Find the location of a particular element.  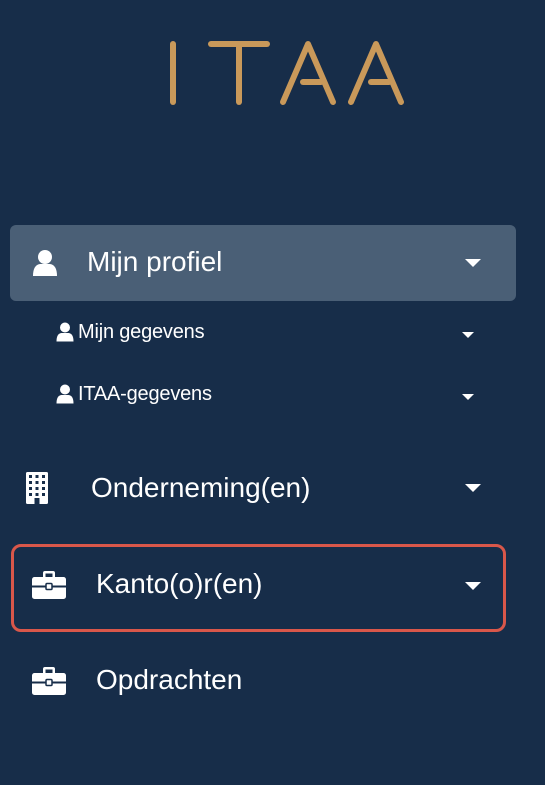

nav-item-ondernemingen: Onderneming(en) is located at coordinates (263, 488).